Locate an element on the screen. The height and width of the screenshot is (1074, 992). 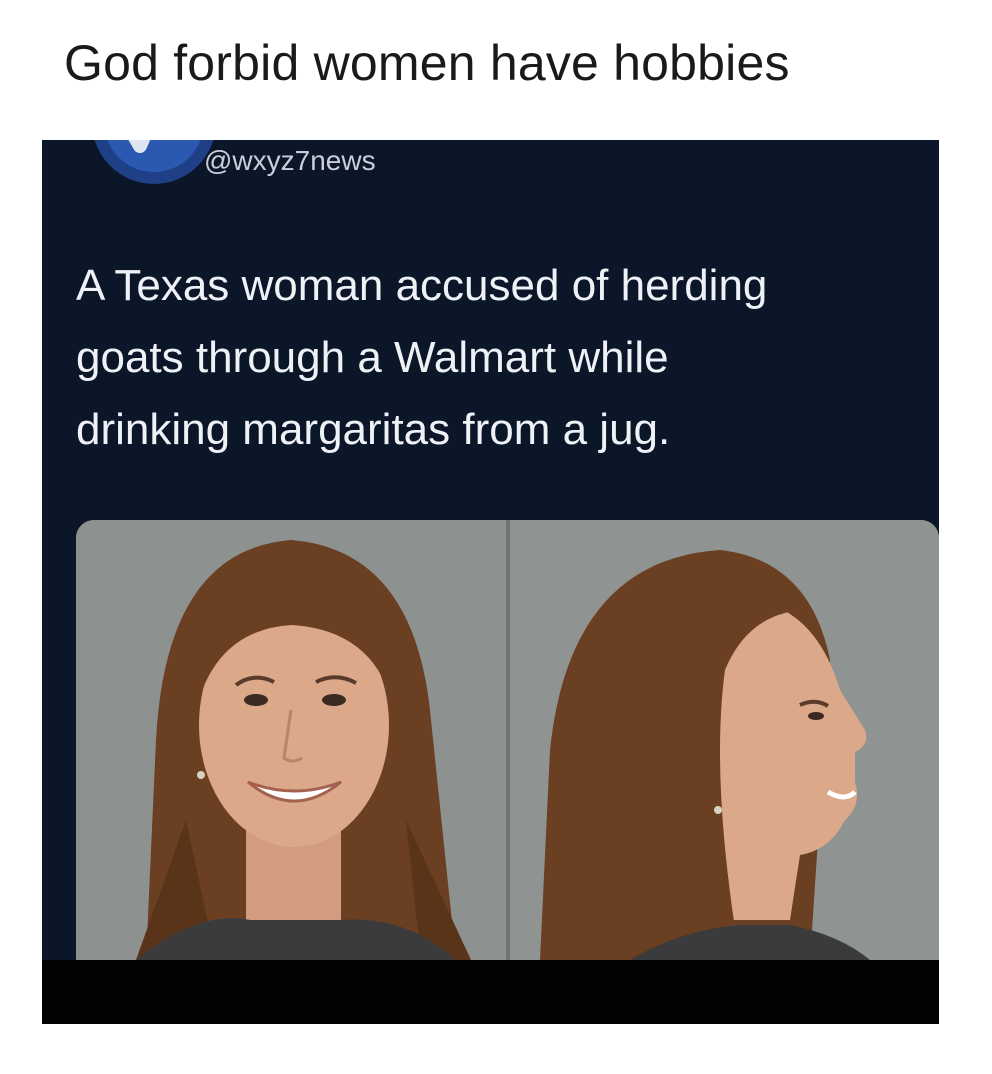
meme-caption: God forbid women have hobbies is located at coordinates (427, 63).